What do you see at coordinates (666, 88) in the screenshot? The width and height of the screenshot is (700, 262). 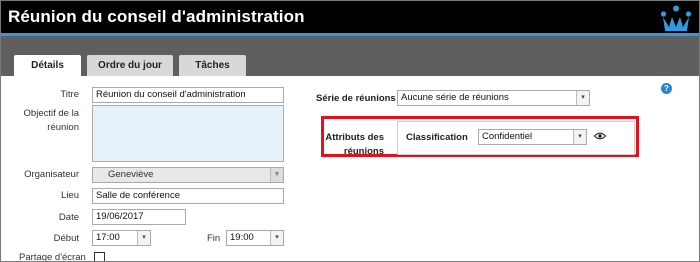 I see `help-icon: ?` at bounding box center [666, 88].